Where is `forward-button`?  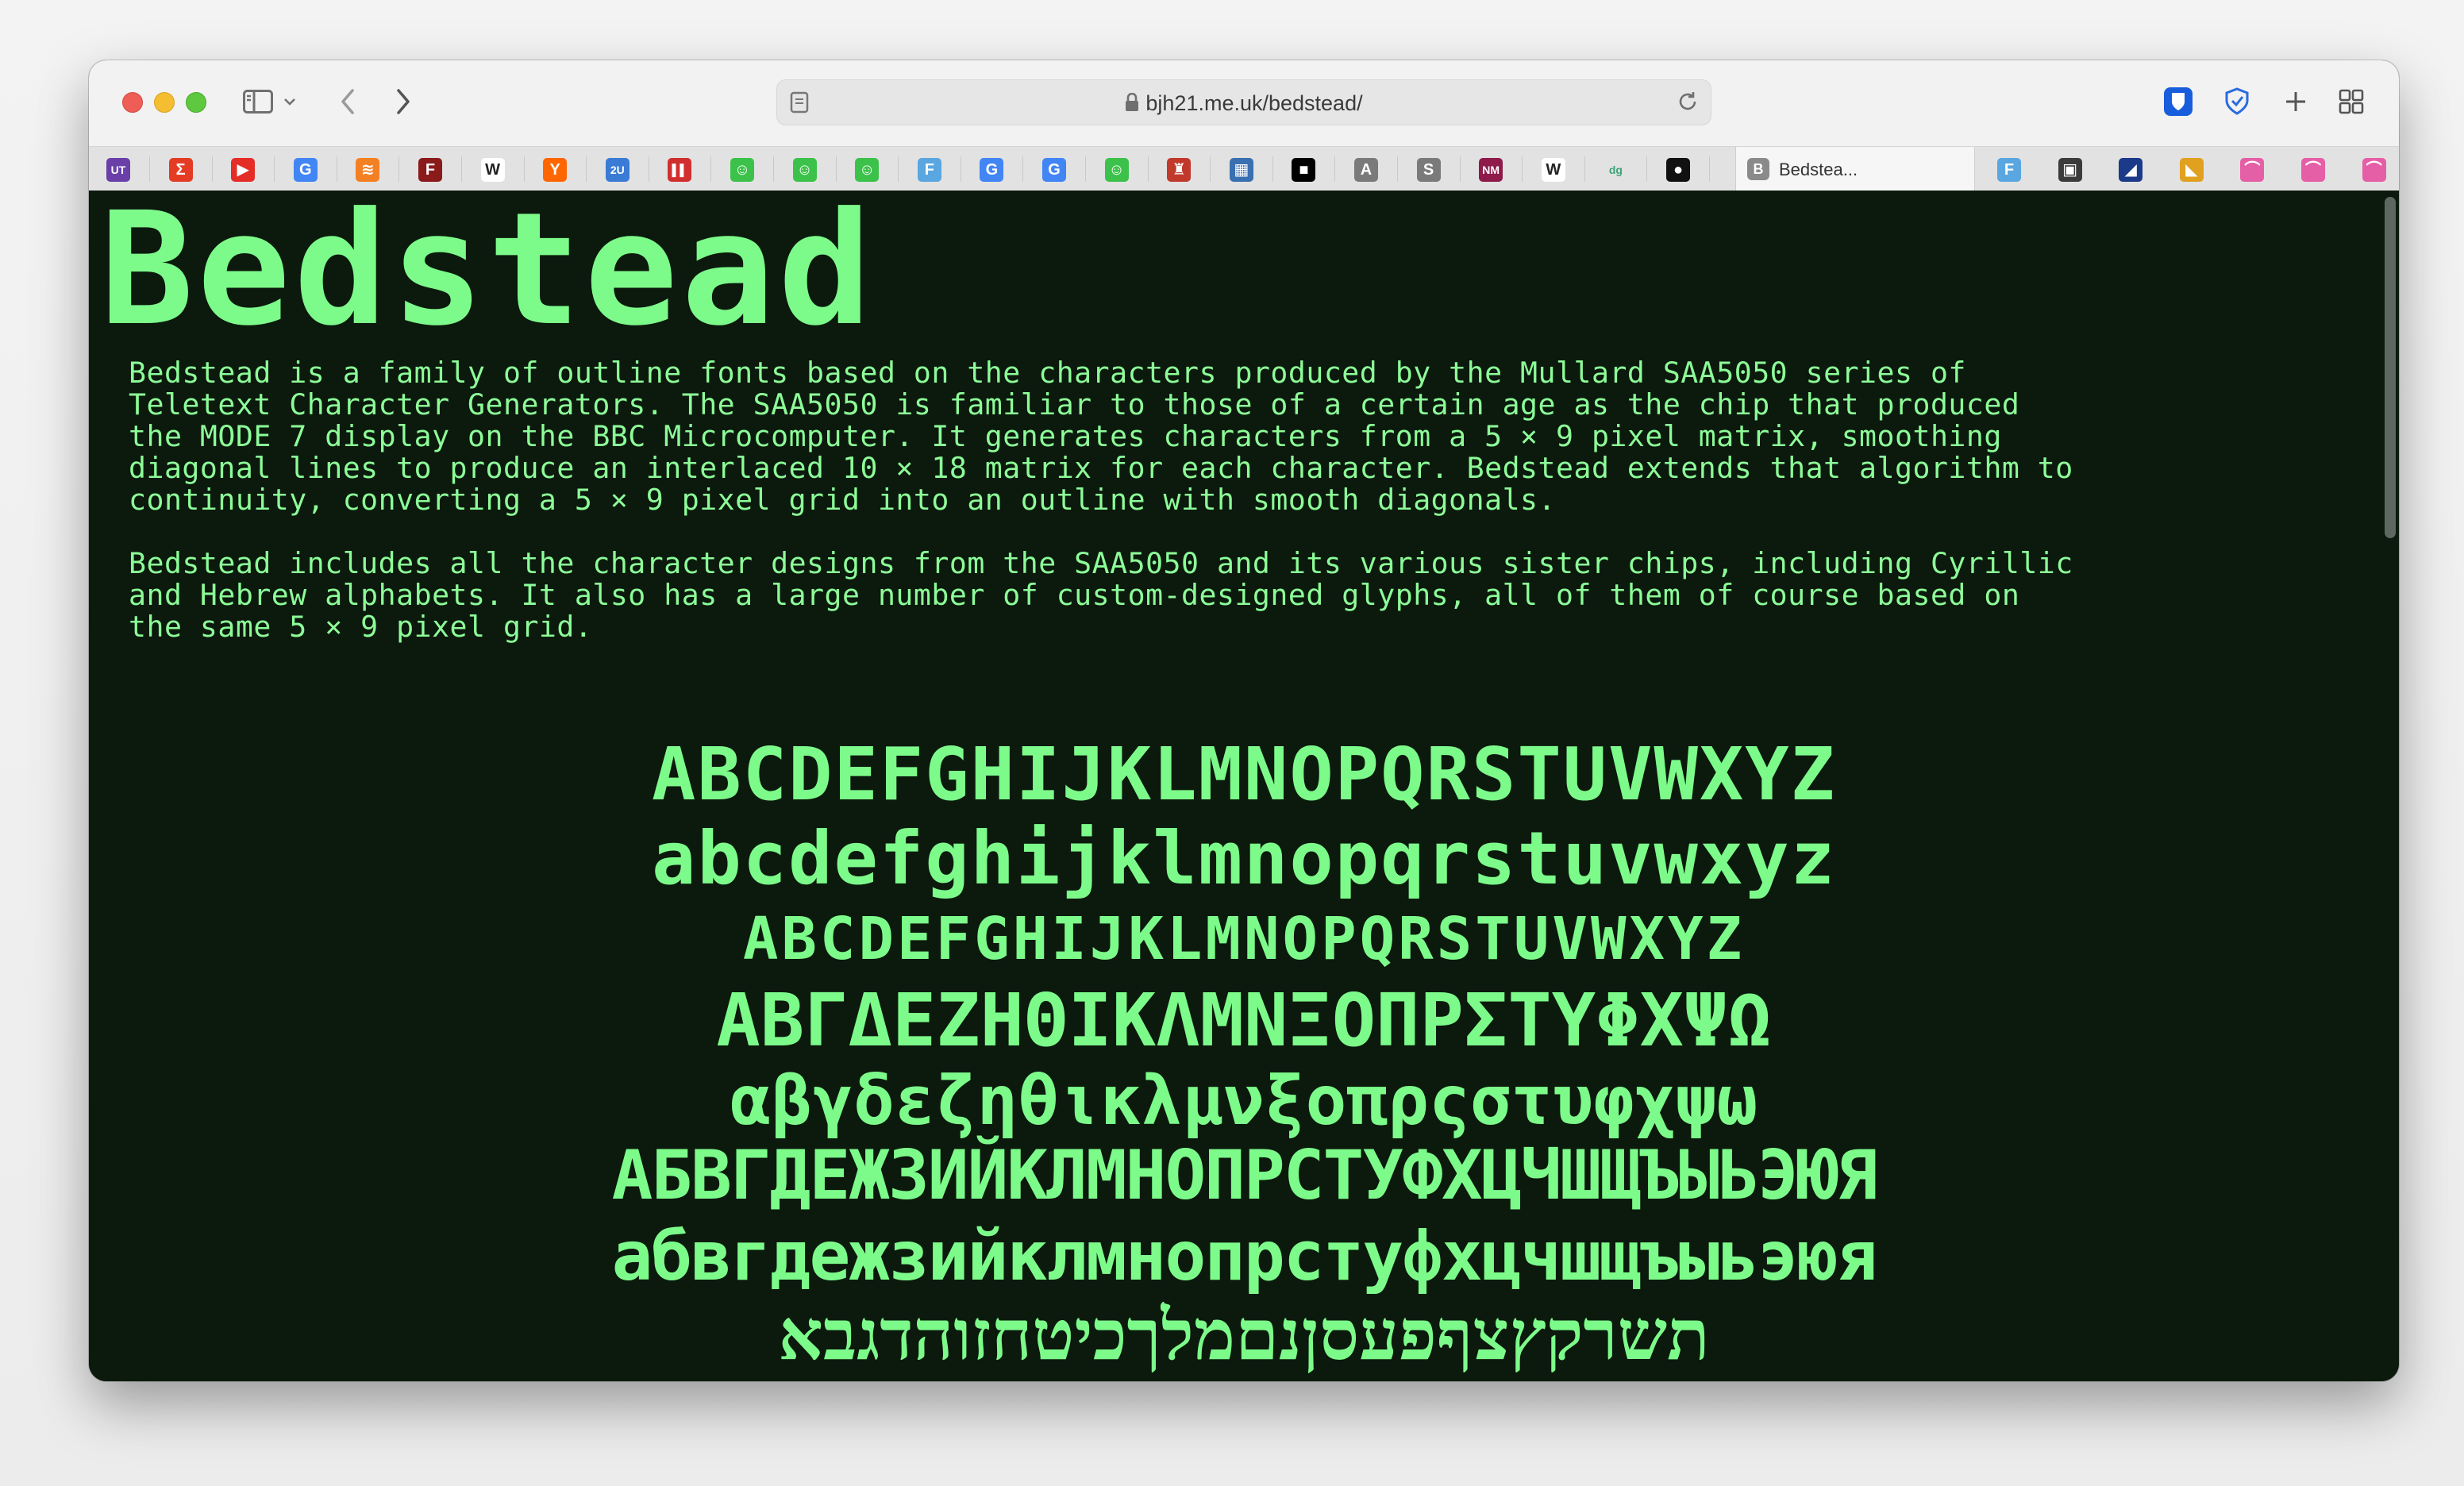
forward-button is located at coordinates (403, 101).